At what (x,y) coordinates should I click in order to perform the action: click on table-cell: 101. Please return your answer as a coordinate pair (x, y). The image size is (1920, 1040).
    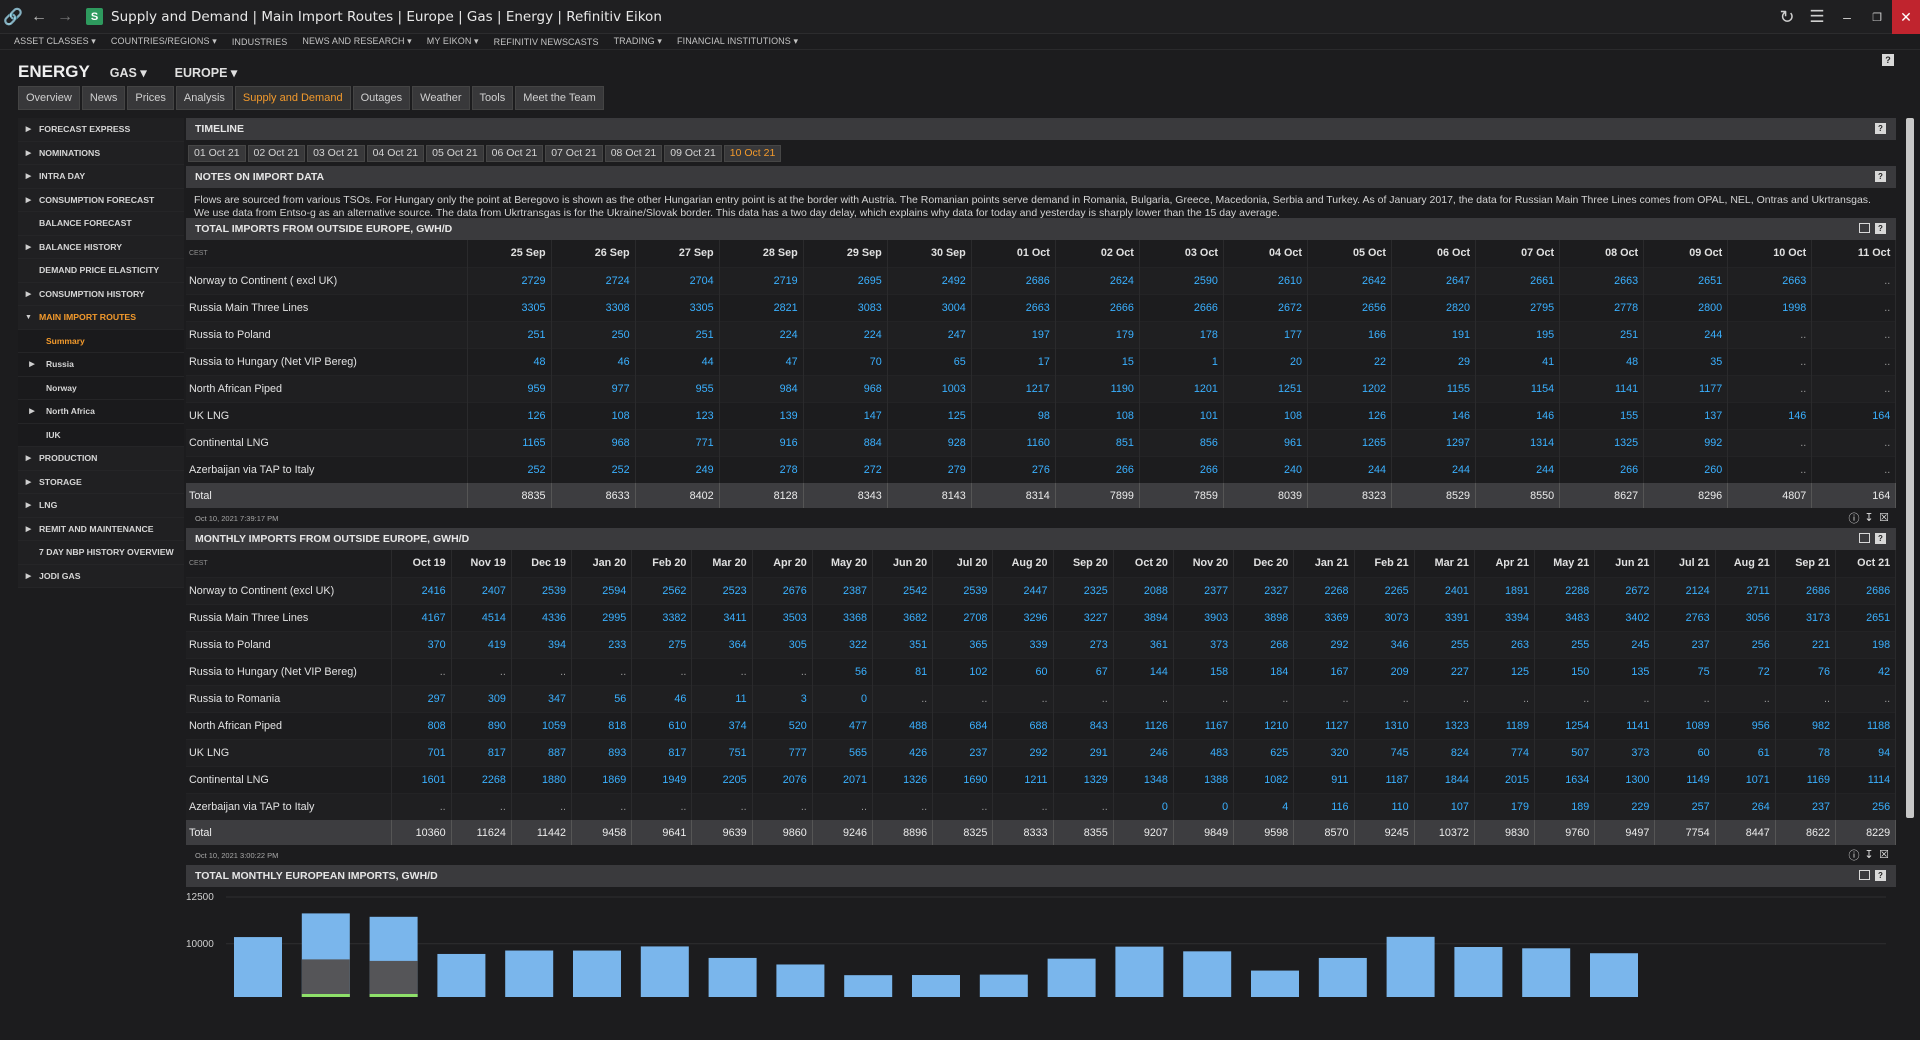
    Looking at the image, I should click on (1181, 415).